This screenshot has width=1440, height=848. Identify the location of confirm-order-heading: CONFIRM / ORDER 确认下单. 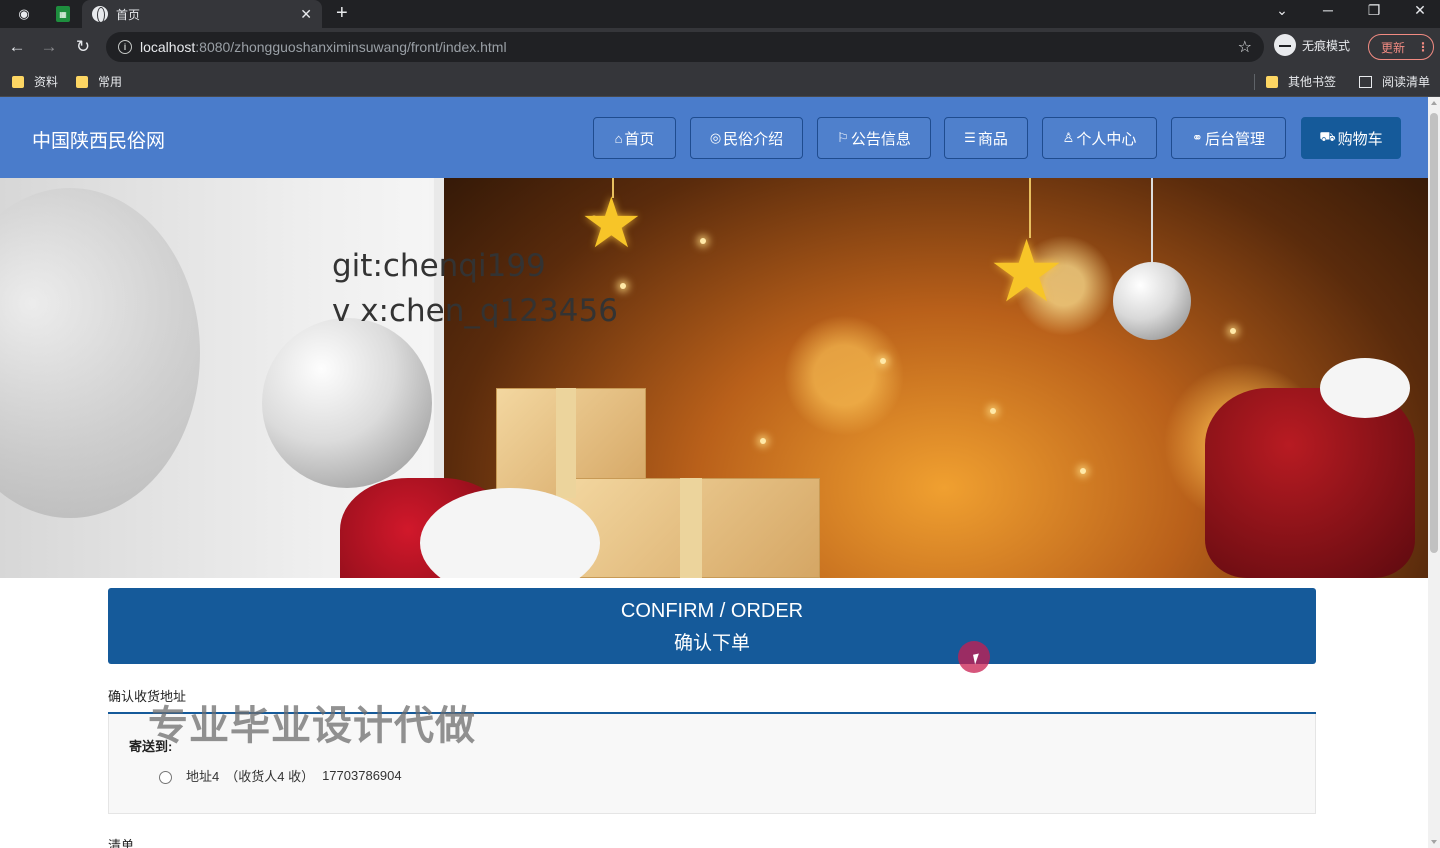
(712, 626).